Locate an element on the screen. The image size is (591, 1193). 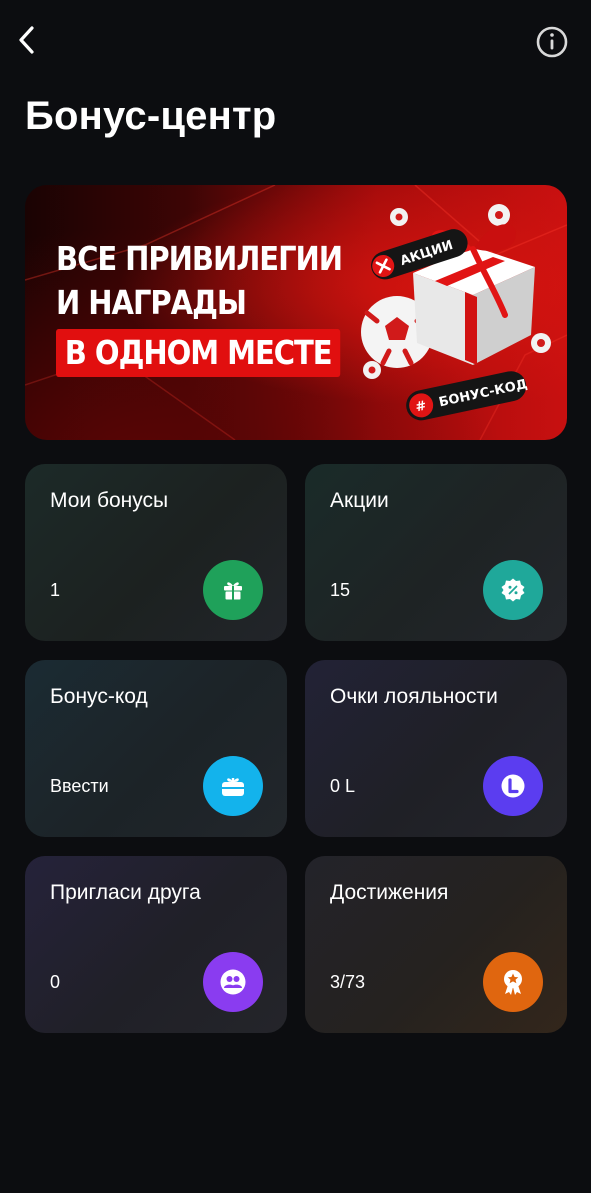
bonus-code-title: Бонус-код is located at coordinates (99, 696).